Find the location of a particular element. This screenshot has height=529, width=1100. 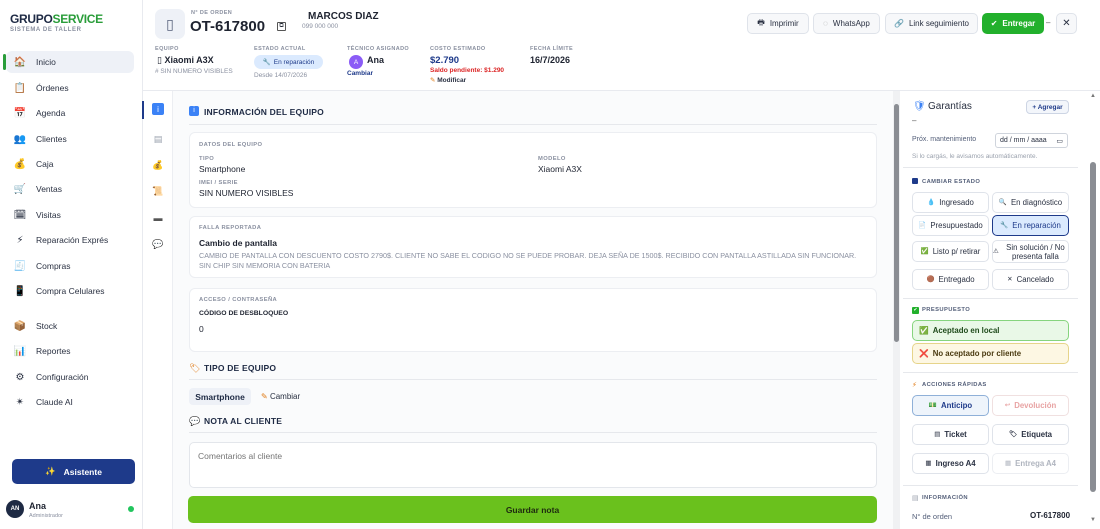

sidebar-item-órdenes: 📋 Órdenes is located at coordinates (70, 88).